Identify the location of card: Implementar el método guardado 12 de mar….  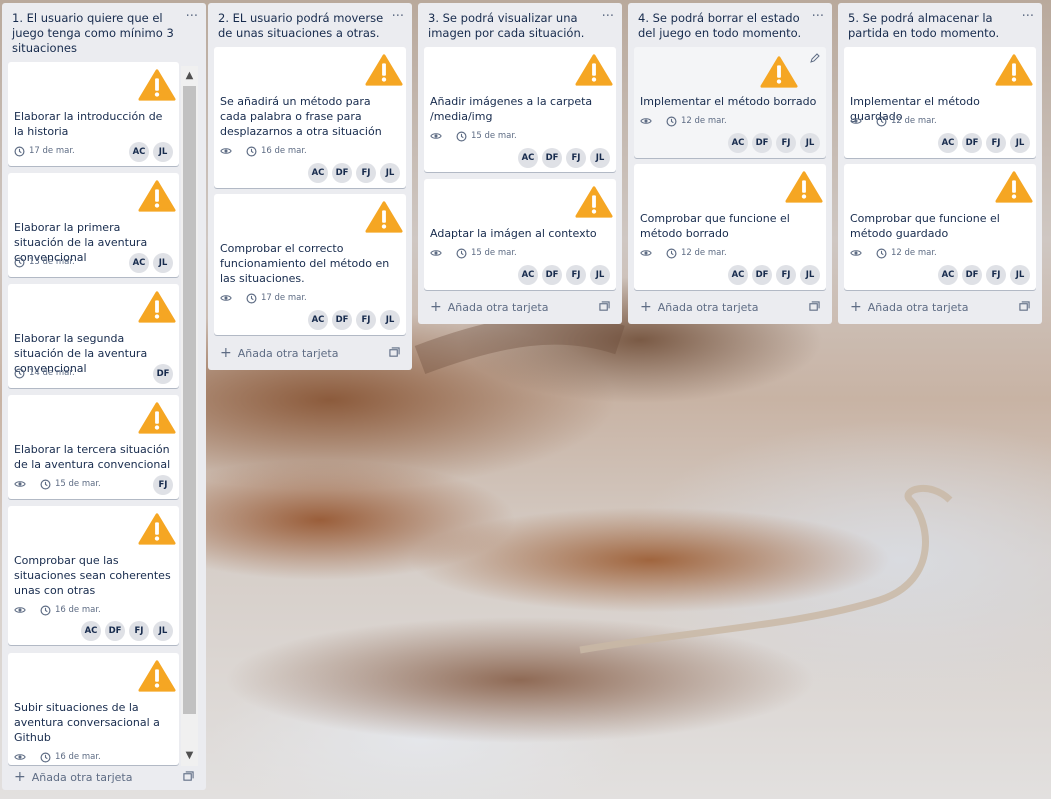
(940, 102).